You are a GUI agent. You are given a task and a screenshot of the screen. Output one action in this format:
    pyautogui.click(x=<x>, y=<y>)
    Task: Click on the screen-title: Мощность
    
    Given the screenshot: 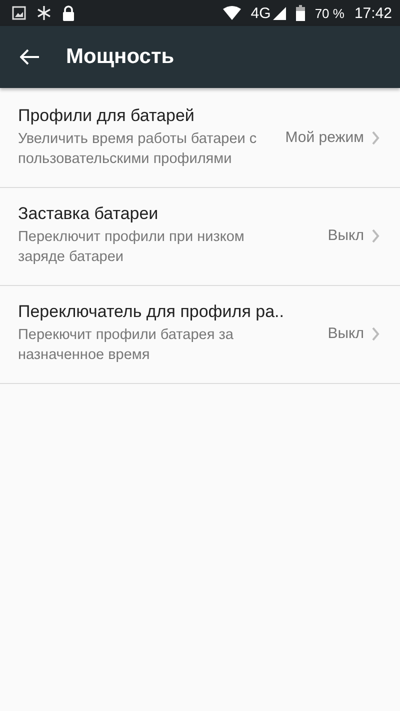 What is the action you would take?
    pyautogui.click(x=120, y=57)
    